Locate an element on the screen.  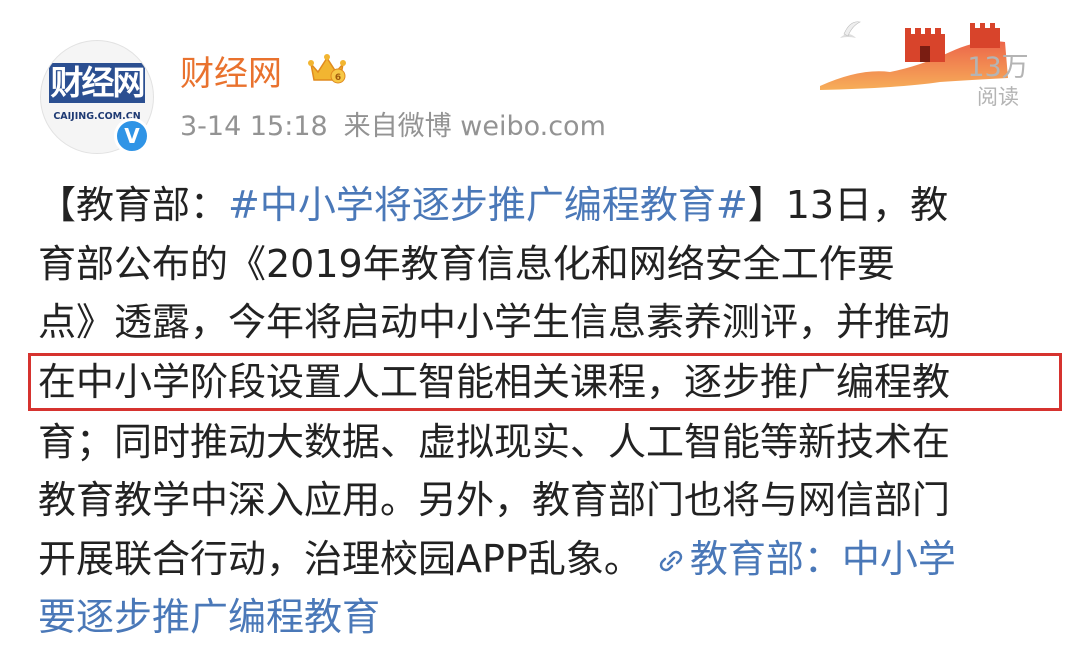
article-link-text: 教育部：中小学 is located at coordinates (823, 559).